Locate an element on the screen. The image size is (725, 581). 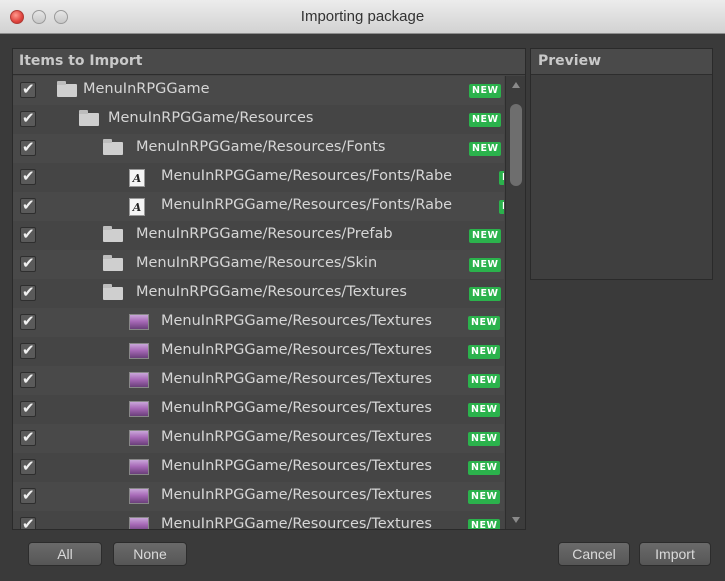
import-item-row: MenuInRPGGame/Resources NEW is located at coordinates (258, 119).